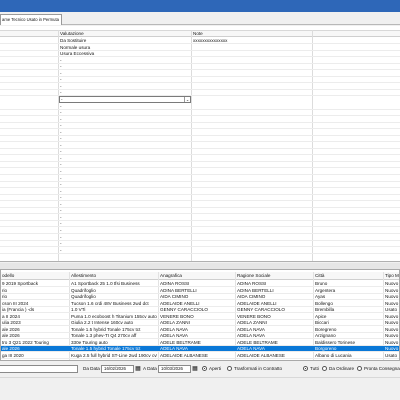 The height and width of the screenshot is (400, 400). I want to click on modello-cell: tro 3 Q21 2022 Touring, so click(35, 343).